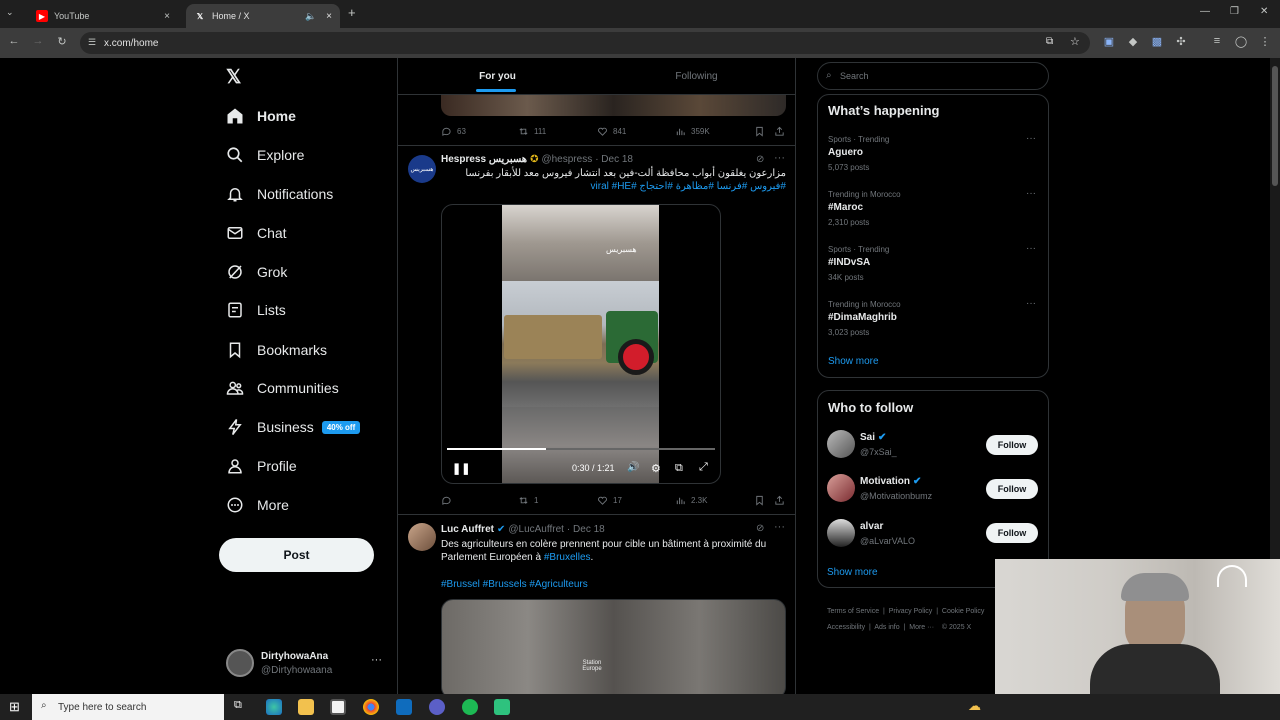 The width and height of the screenshot is (1280, 720). I want to click on app-icon, so click(502, 707).